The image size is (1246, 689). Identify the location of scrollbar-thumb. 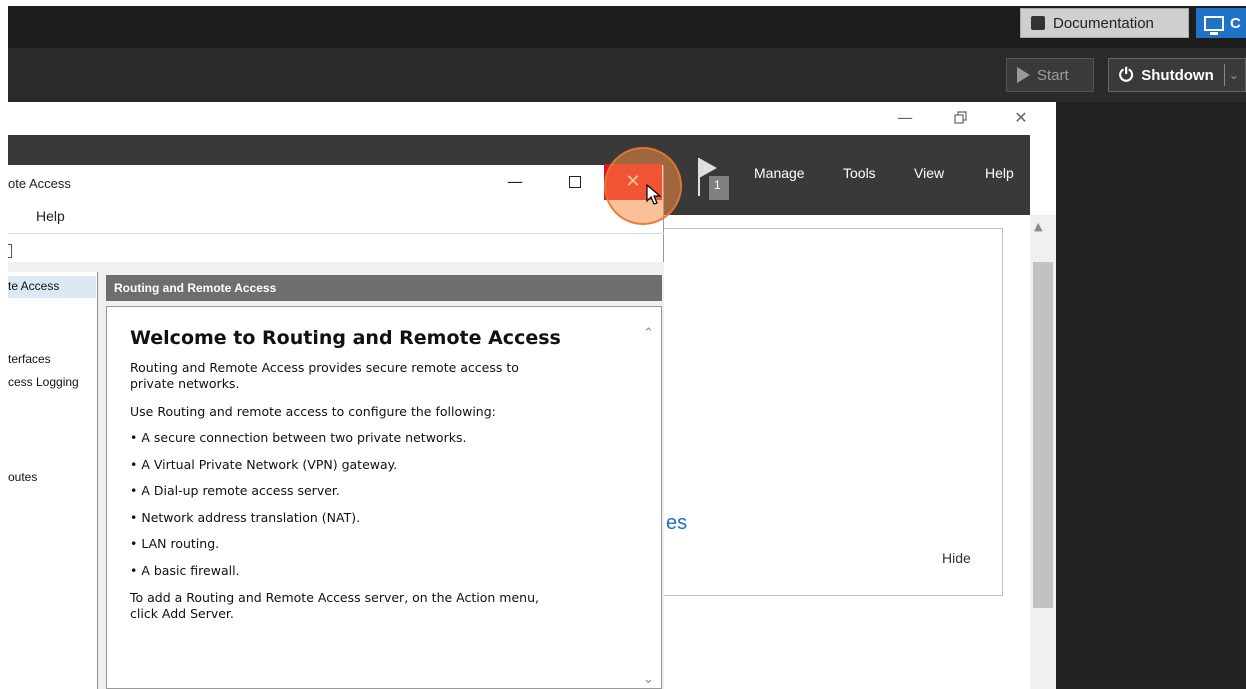
(1043, 435).